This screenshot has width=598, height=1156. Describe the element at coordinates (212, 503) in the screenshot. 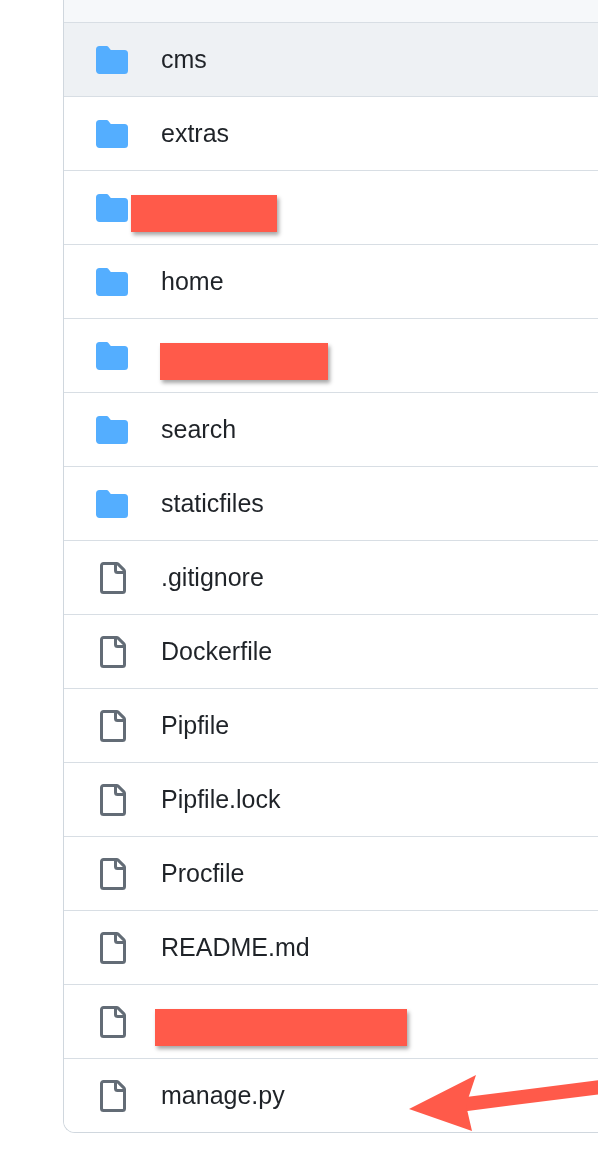

I see `file-name: staticfiles` at that location.